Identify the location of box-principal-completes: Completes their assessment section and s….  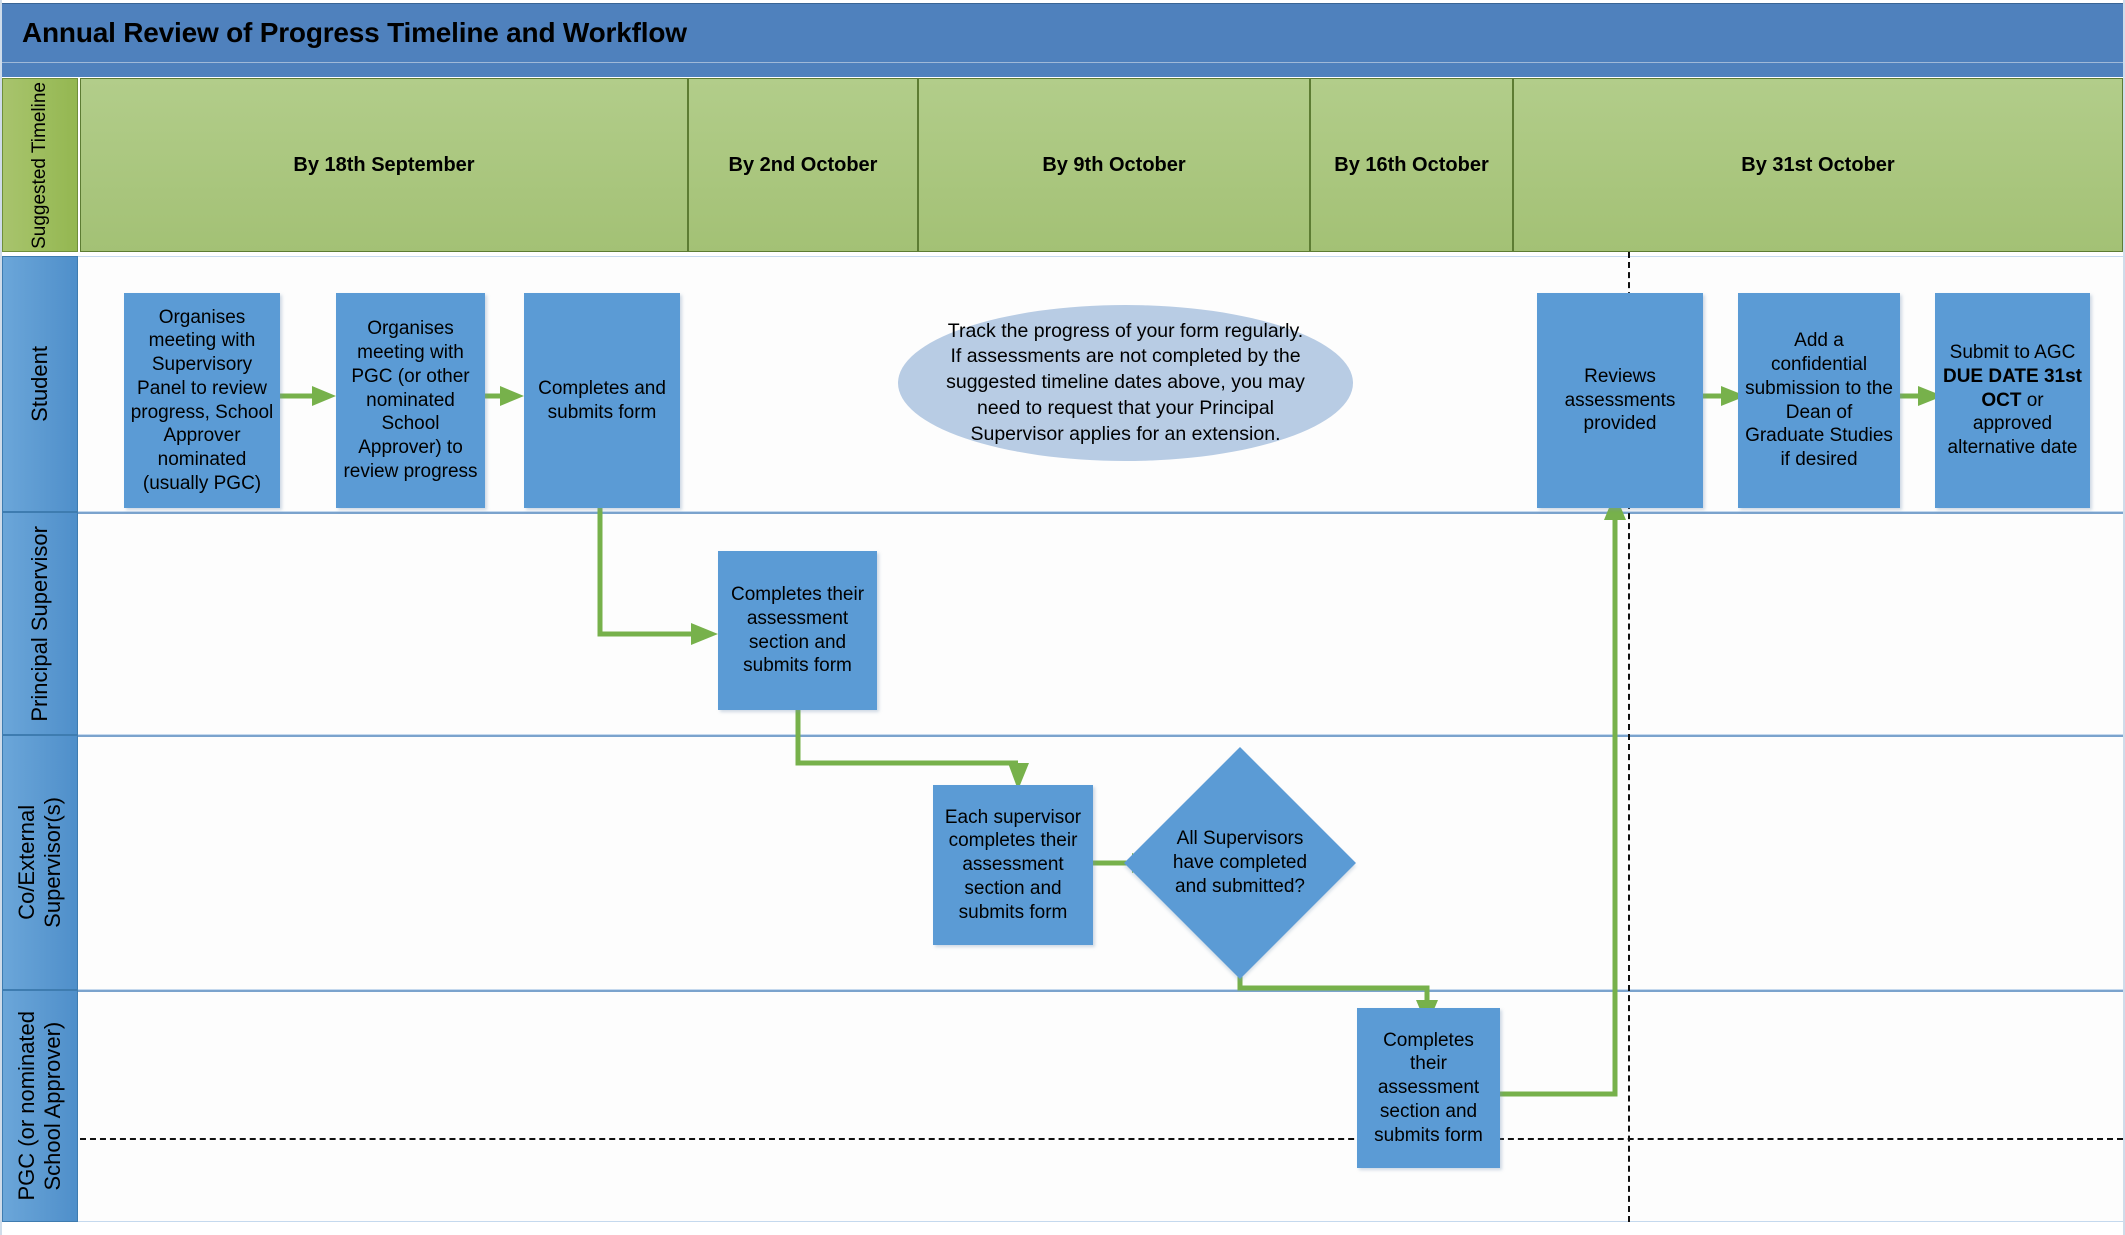
(797, 630).